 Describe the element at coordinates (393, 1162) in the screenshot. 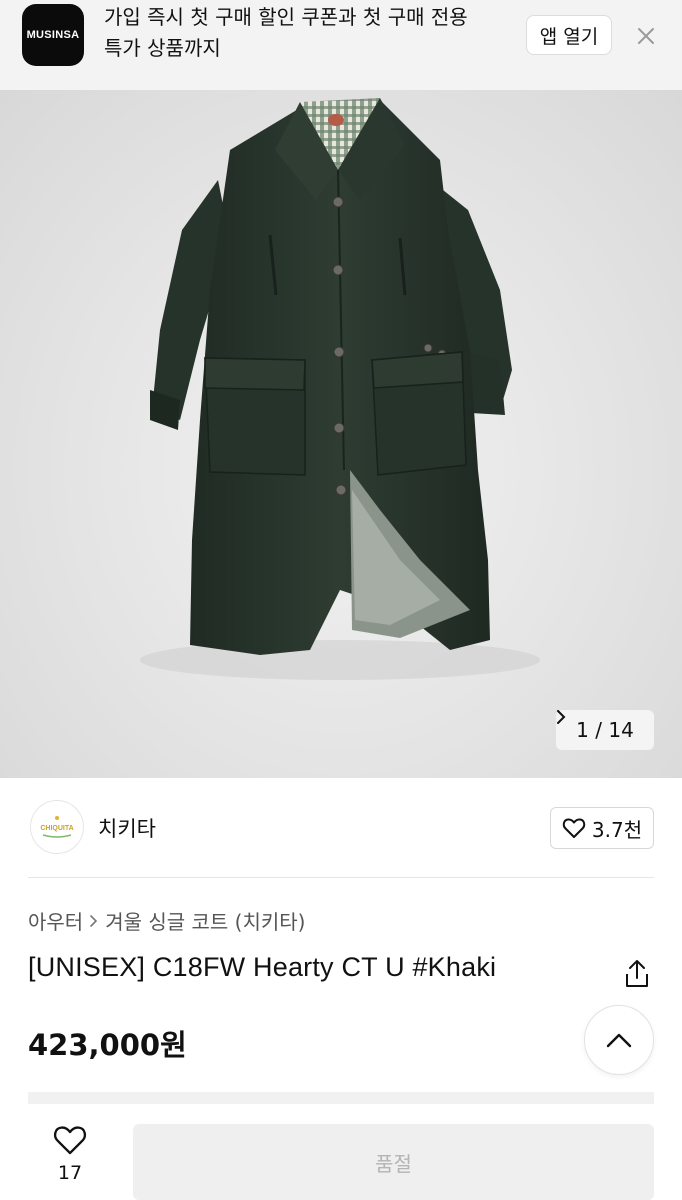

I see `sold-out-button: 품절` at that location.